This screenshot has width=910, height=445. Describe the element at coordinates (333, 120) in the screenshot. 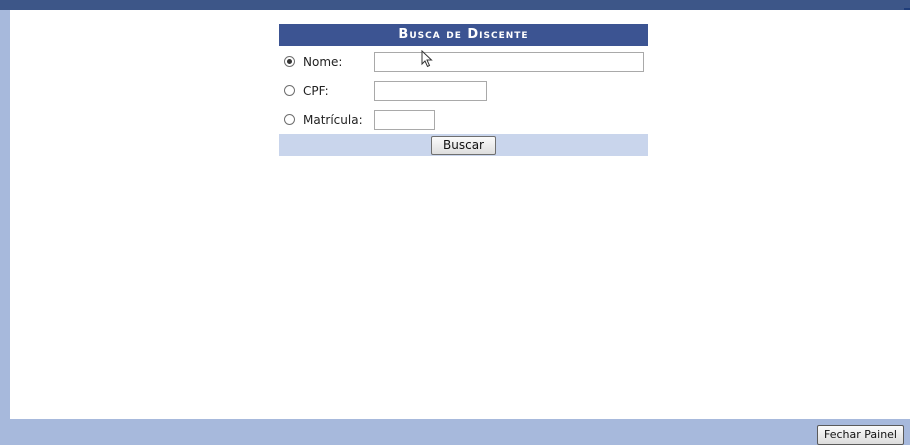

I see `registration-label: Matrícula:` at that location.